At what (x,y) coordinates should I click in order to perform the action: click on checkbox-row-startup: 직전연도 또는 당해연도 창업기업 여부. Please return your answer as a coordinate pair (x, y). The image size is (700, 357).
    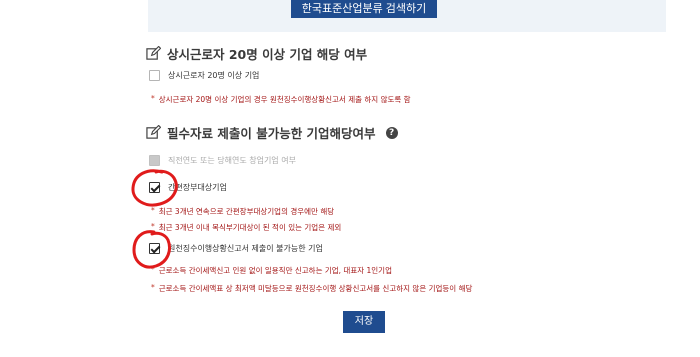
    Looking at the image, I should click on (222, 160).